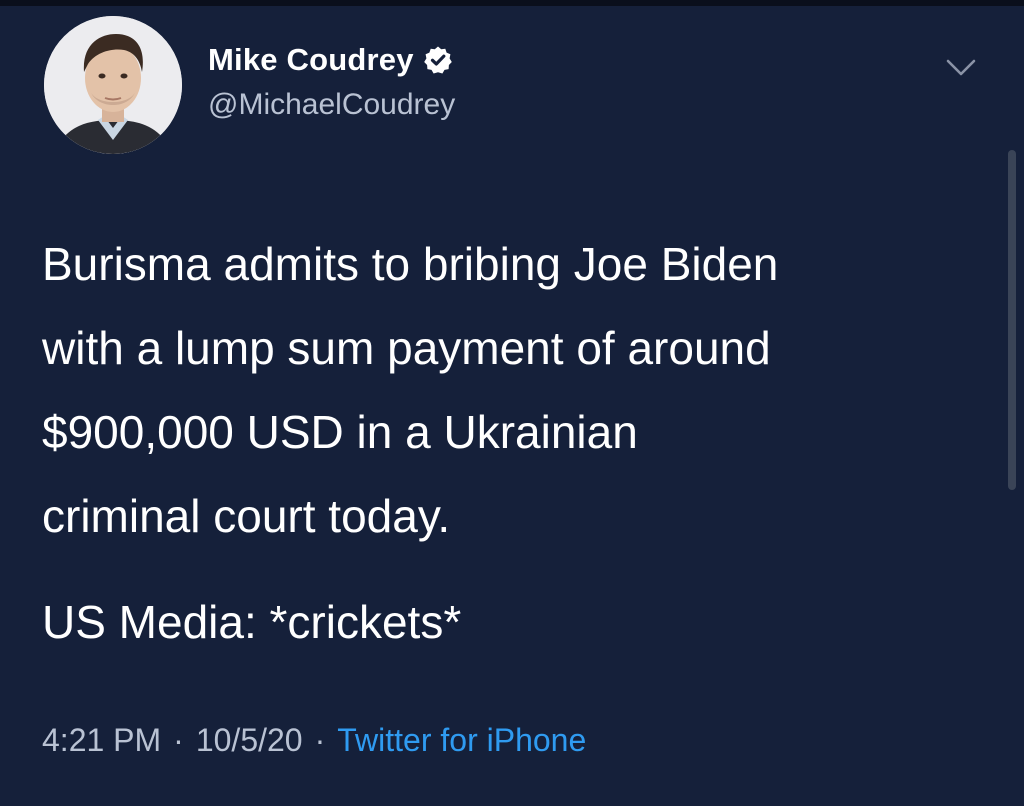 The height and width of the screenshot is (806, 1024). I want to click on verified-badge-icon, so click(438, 60).